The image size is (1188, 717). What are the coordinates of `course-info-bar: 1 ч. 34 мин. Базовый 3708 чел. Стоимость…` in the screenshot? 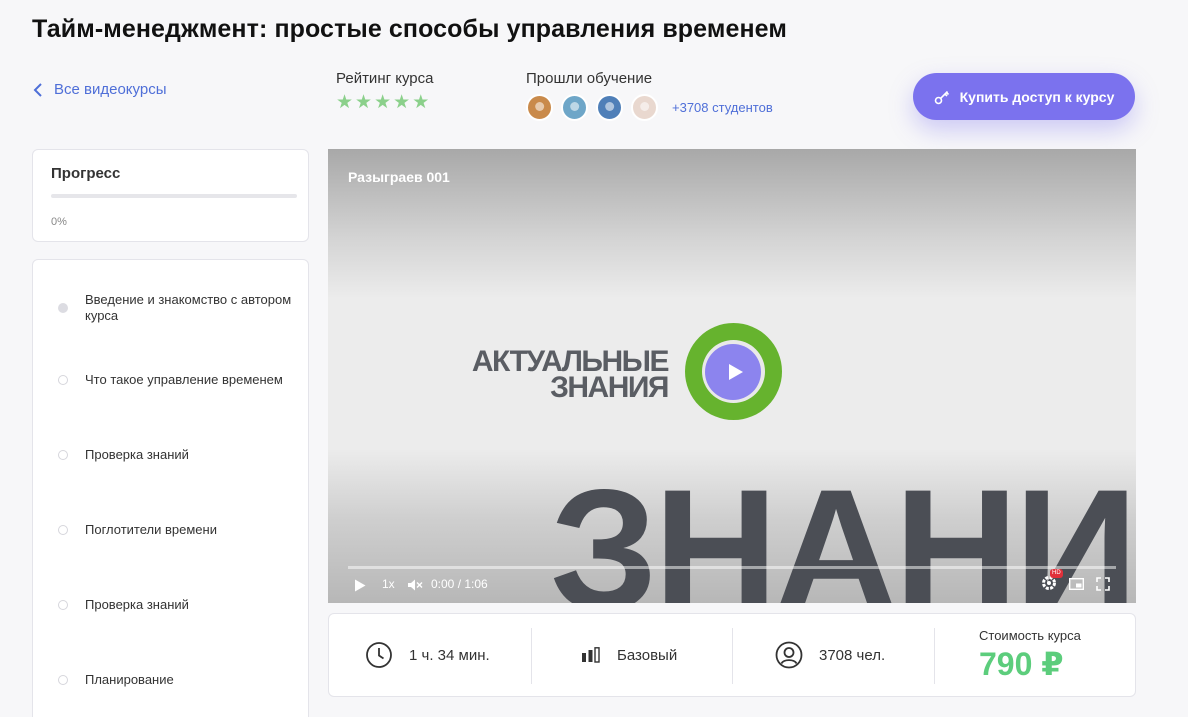 It's located at (732, 655).